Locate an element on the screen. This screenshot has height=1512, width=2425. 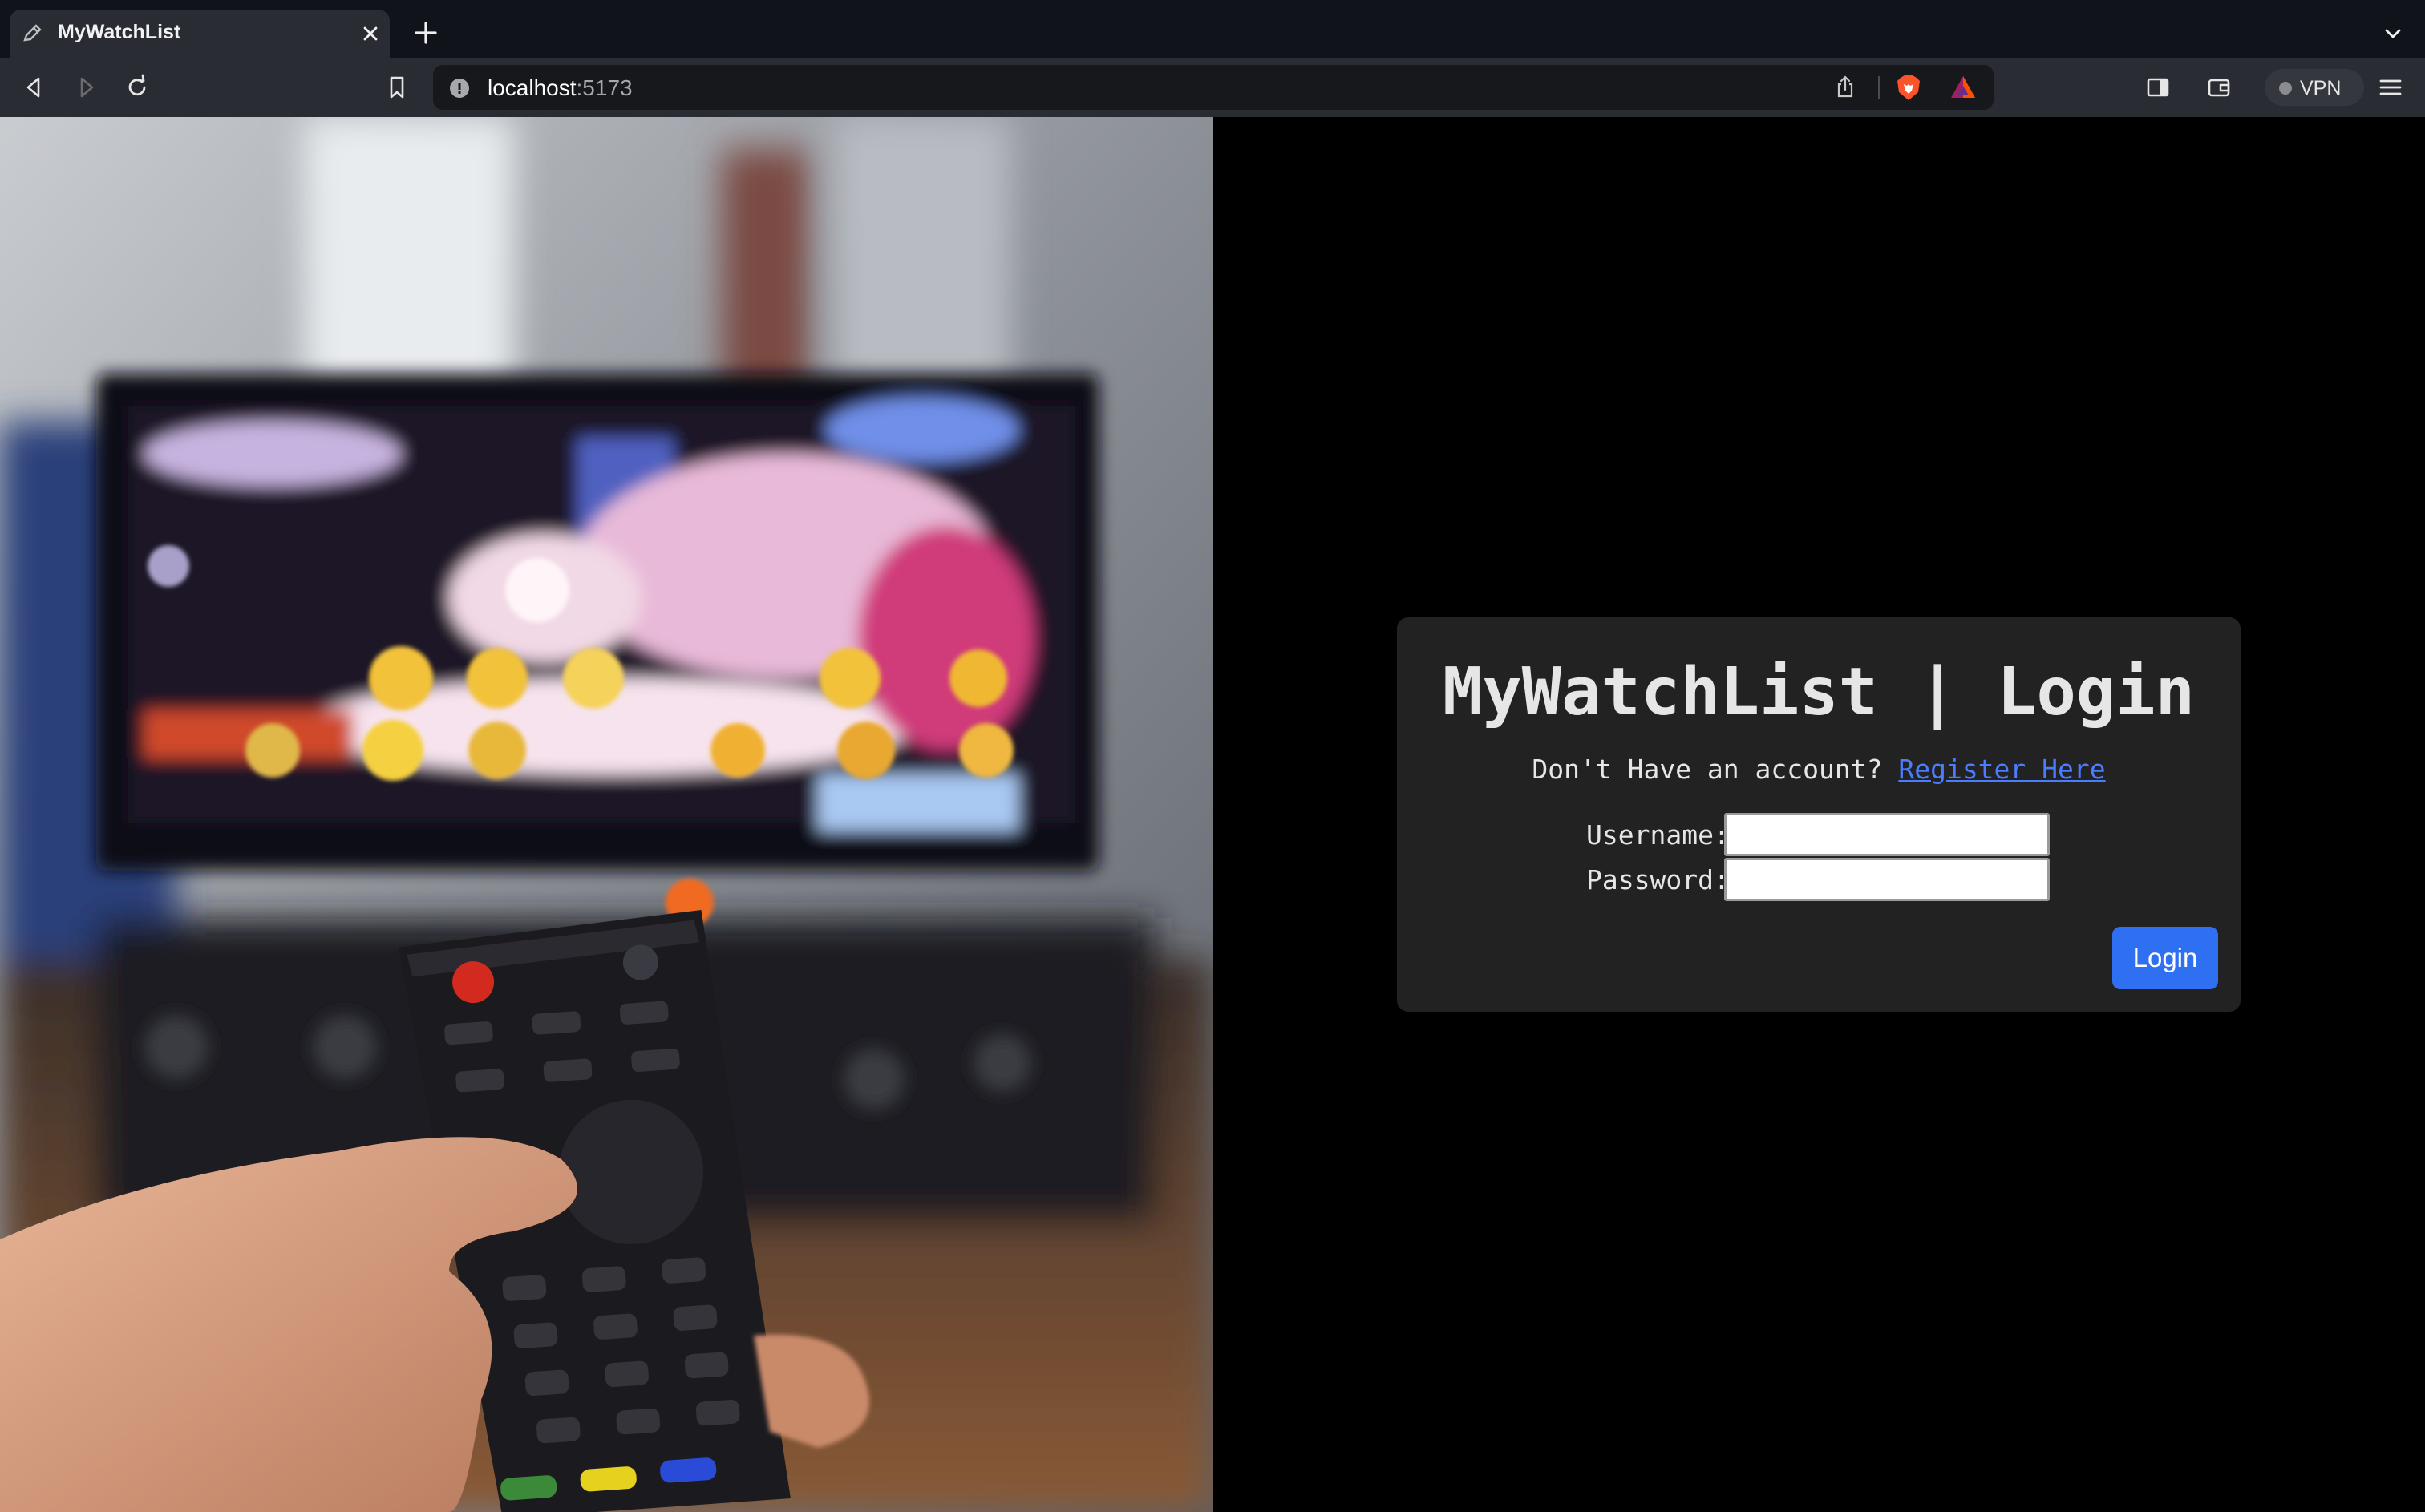
username-input is located at coordinates (1887, 834).